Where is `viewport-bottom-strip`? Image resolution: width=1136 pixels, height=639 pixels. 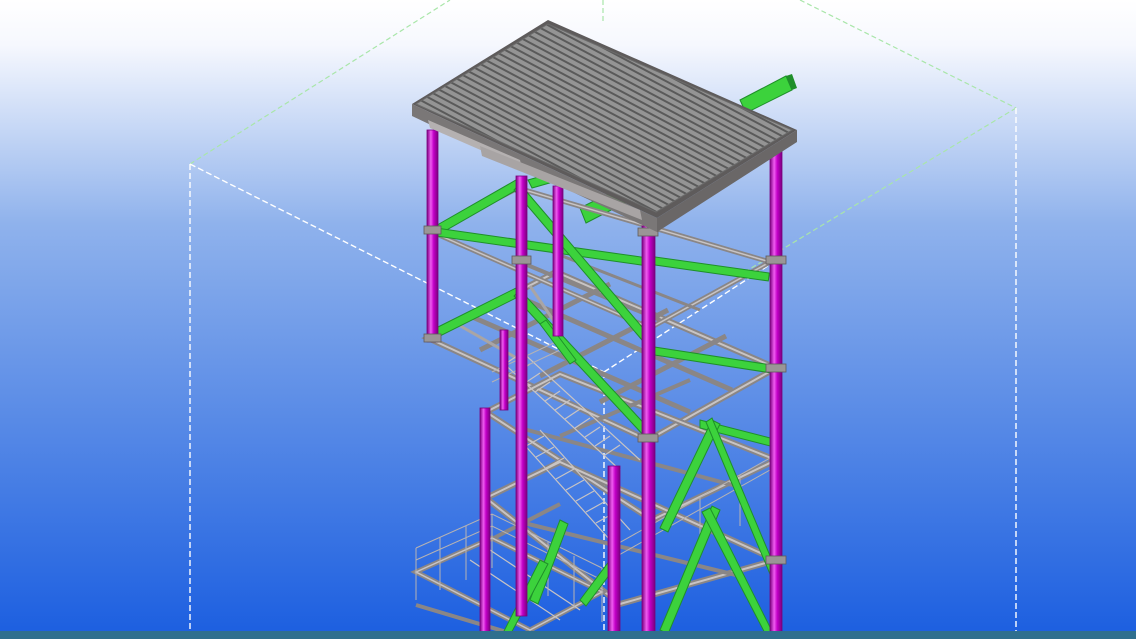
viewport-bottom-strip is located at coordinates (568, 635).